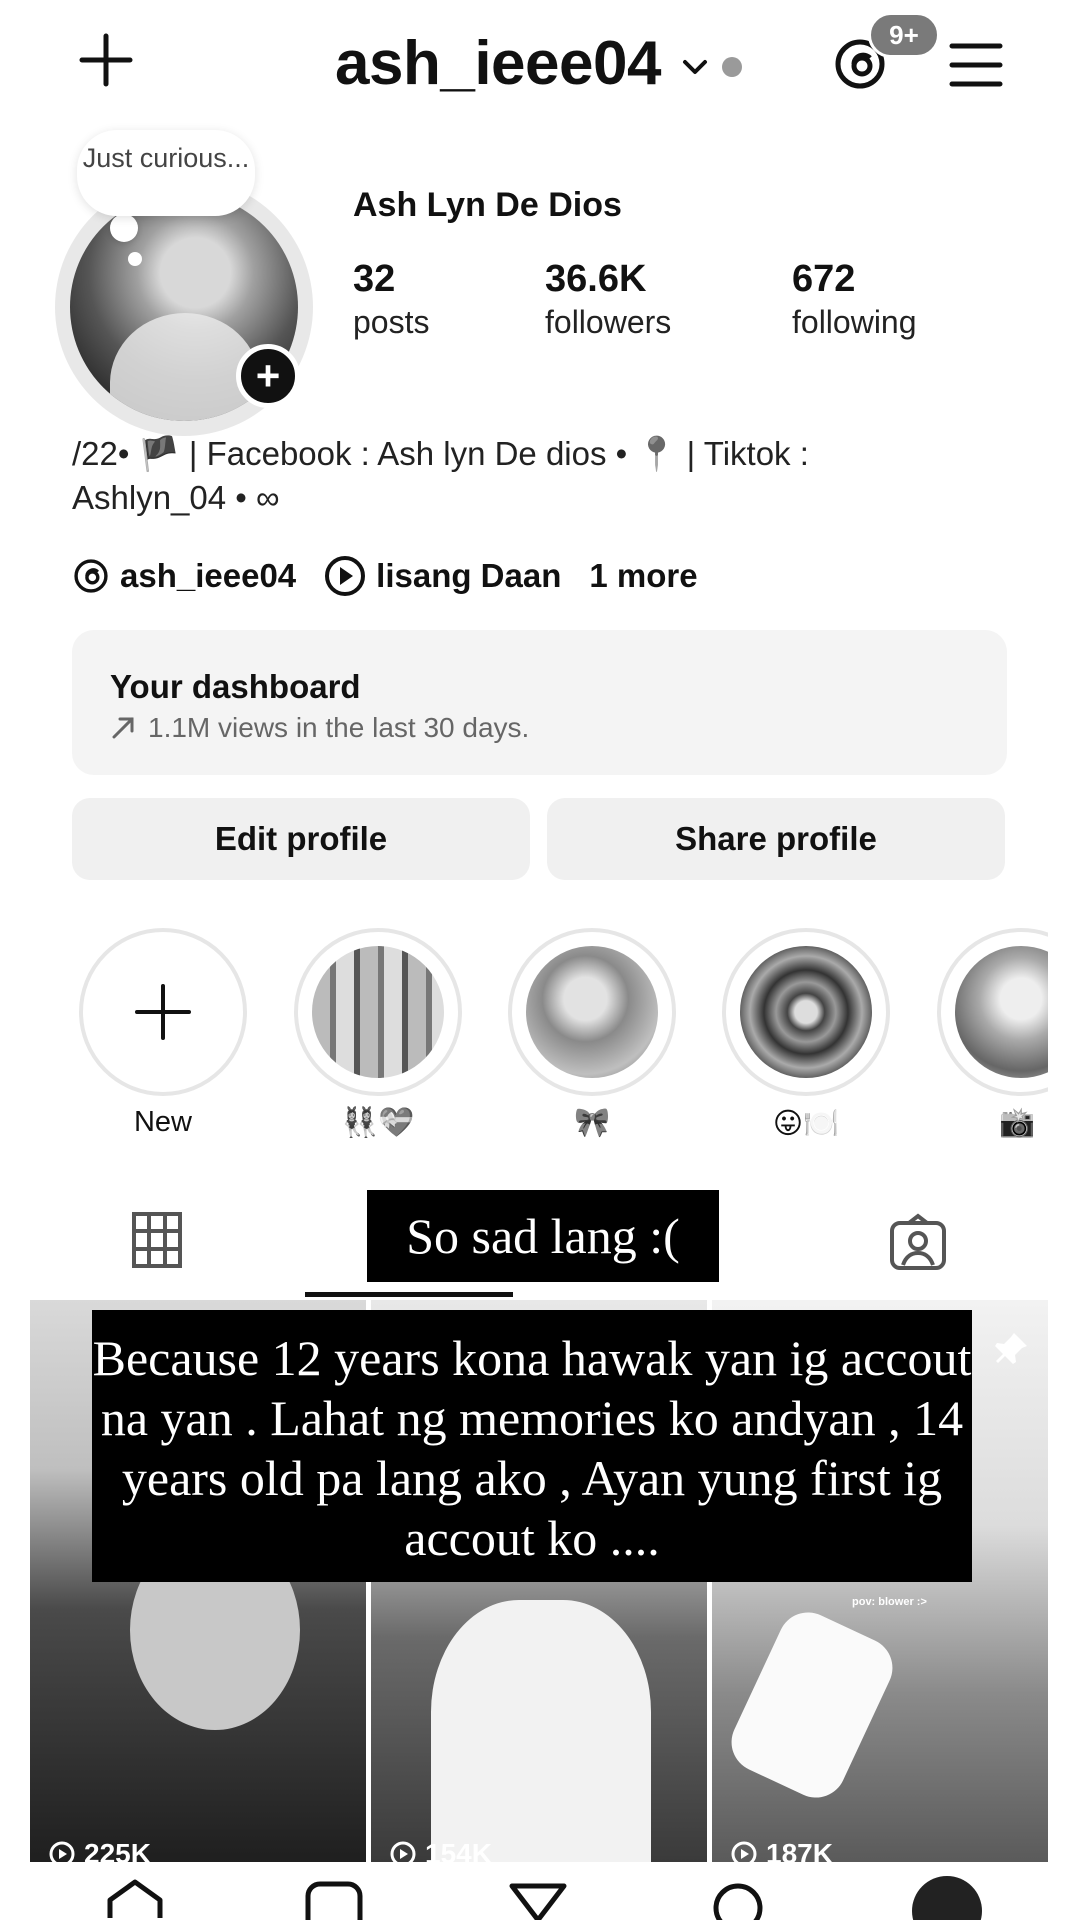 This screenshot has height=1920, width=1080. What do you see at coordinates (487, 205) in the screenshot?
I see `full-name: Ash Lyn De Dios` at bounding box center [487, 205].